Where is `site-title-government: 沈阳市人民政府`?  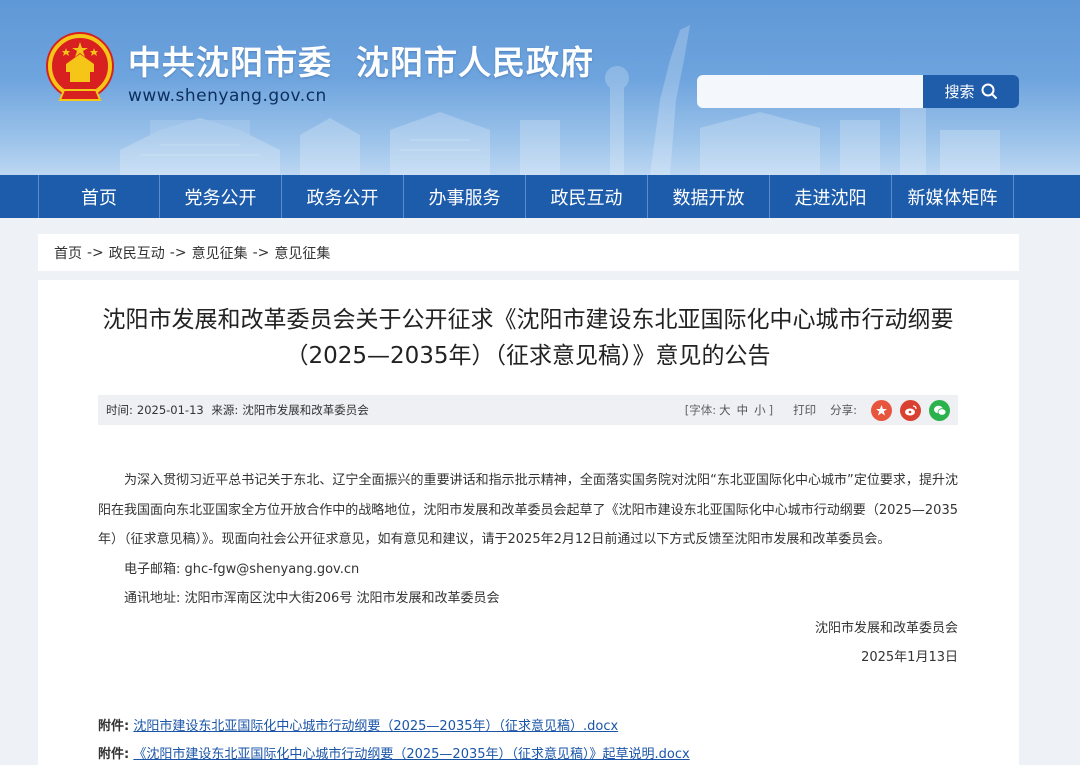 site-title-government: 沈阳市人民政府 is located at coordinates (475, 62).